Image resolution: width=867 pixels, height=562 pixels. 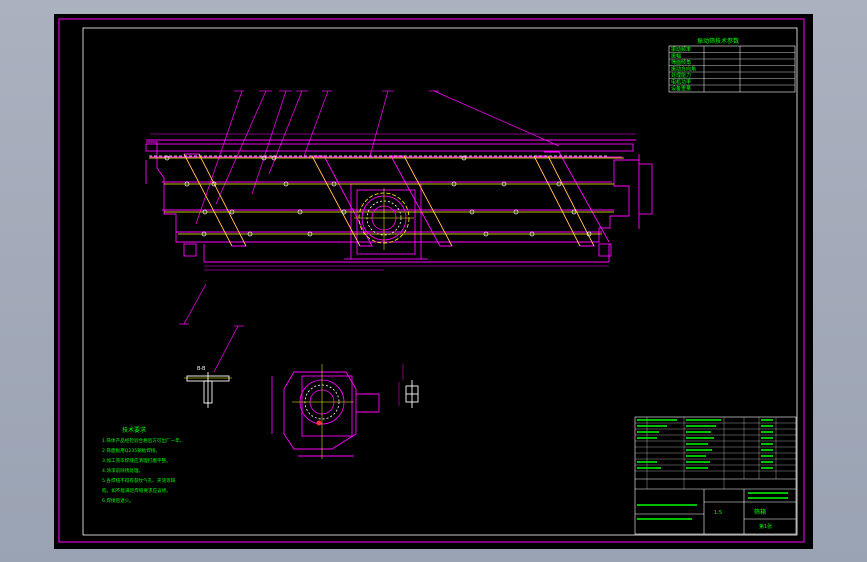 What do you see at coordinates (681, 49) in the screenshot?
I see `param-row-label: 振动频率` at bounding box center [681, 49].